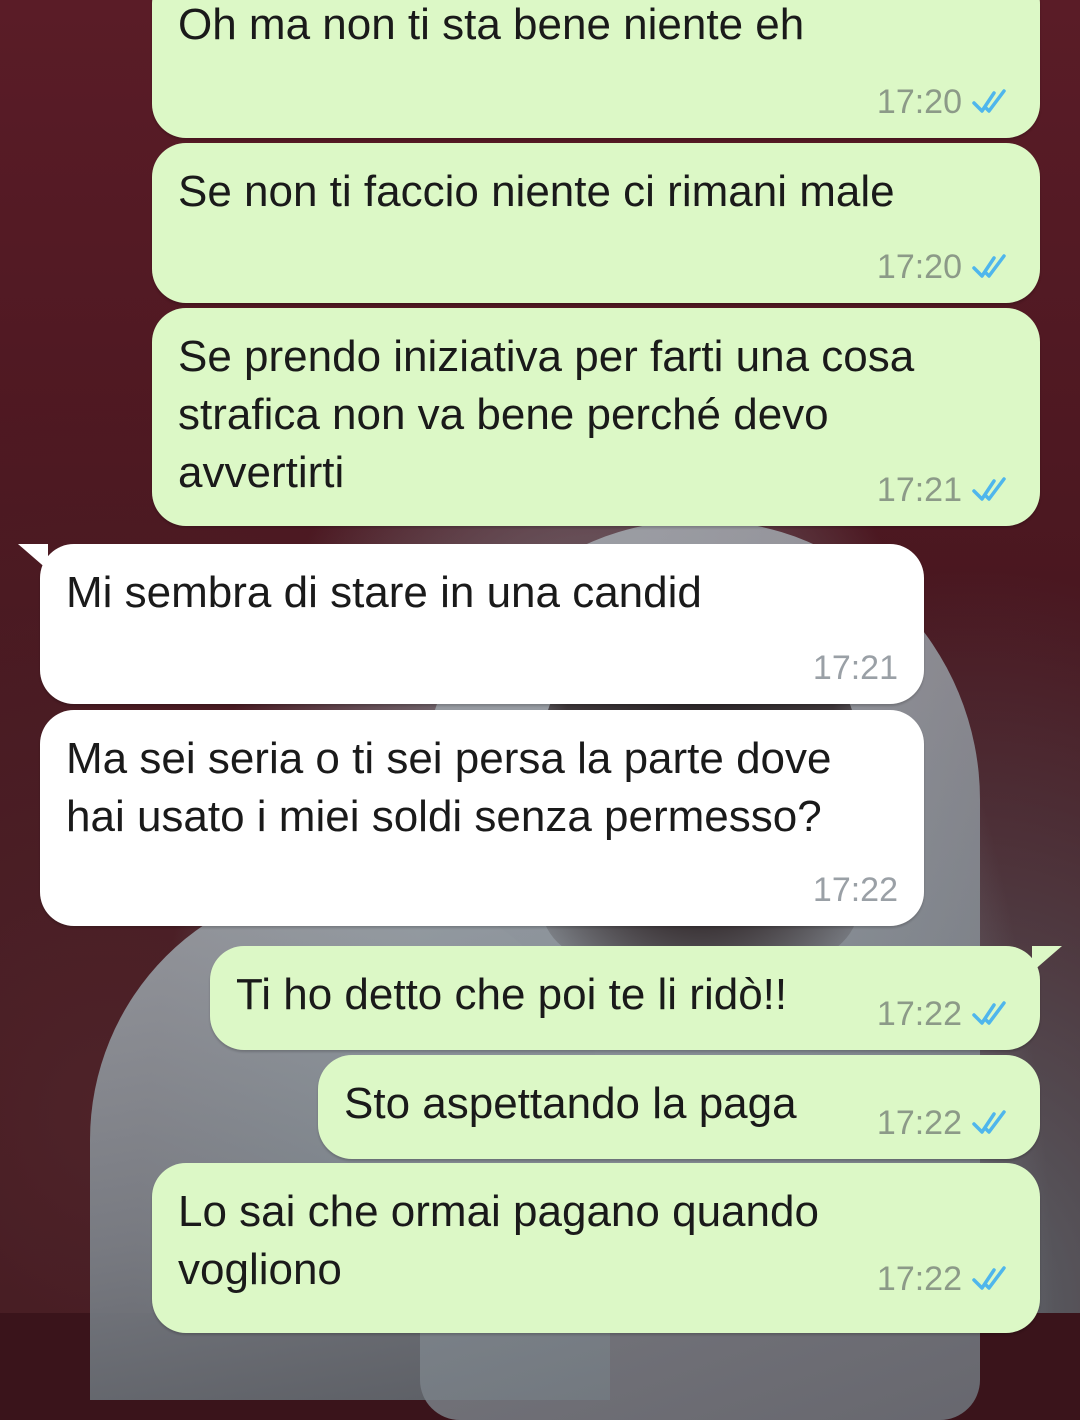  I want to click on message-bubble-incoming: Mi sembra di stare in una candid 17:21, so click(471, 624).